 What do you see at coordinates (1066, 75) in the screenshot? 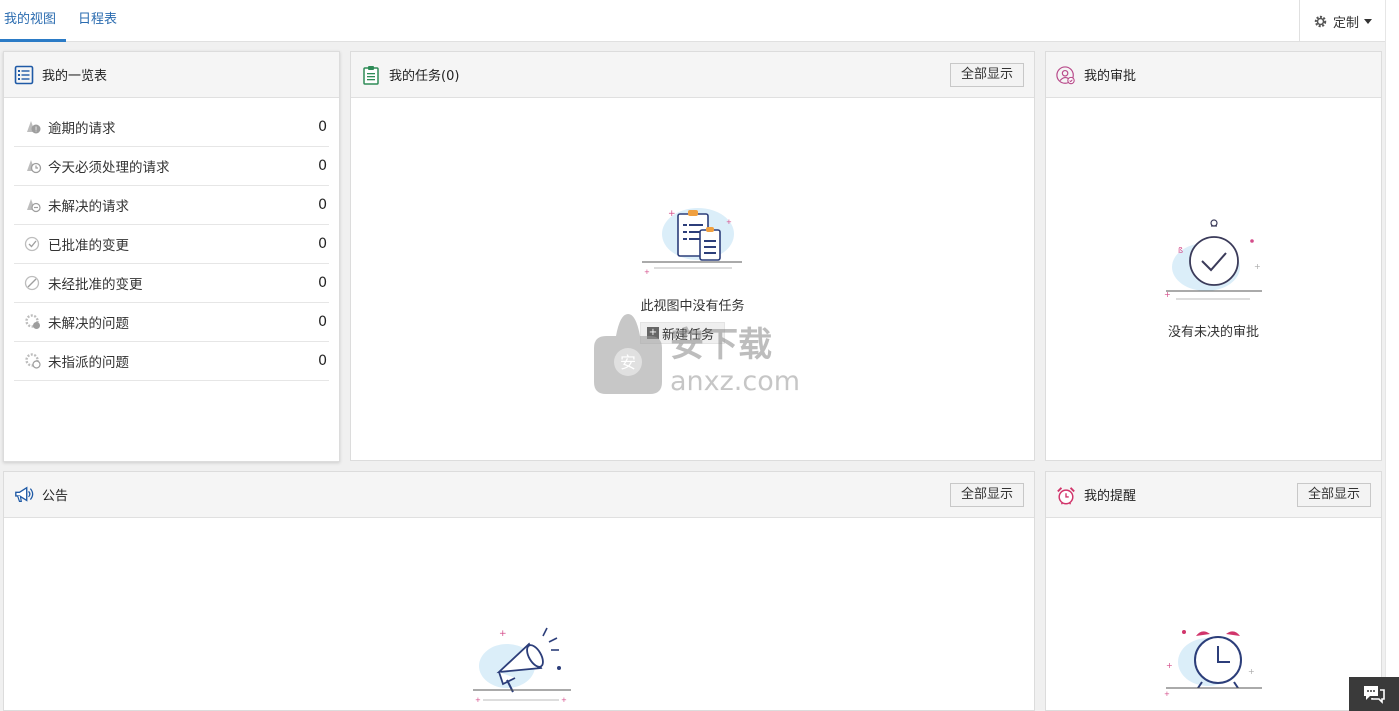
I see `user-check-icon` at bounding box center [1066, 75].